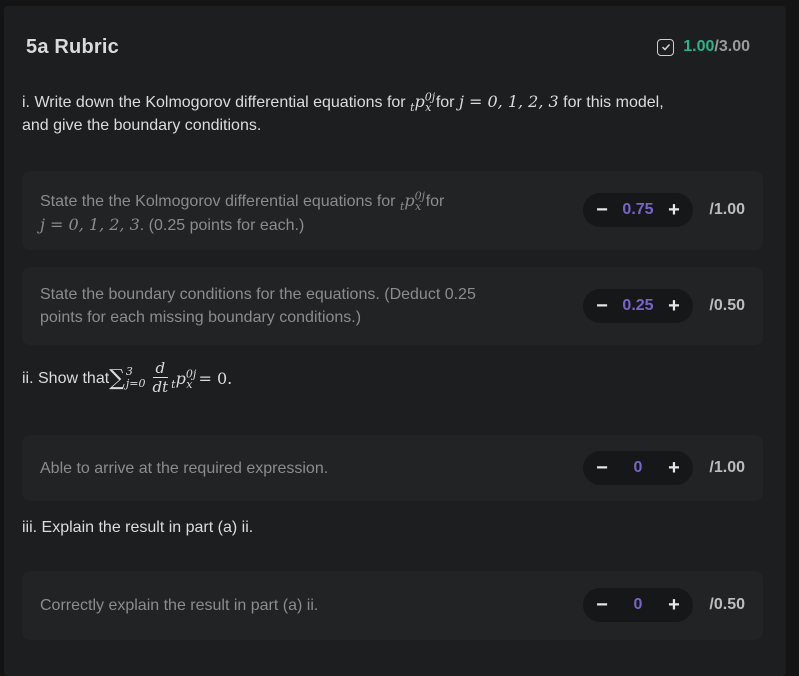 The height and width of the screenshot is (676, 799). I want to click on points-stepper: − 0.75 +, so click(638, 210).